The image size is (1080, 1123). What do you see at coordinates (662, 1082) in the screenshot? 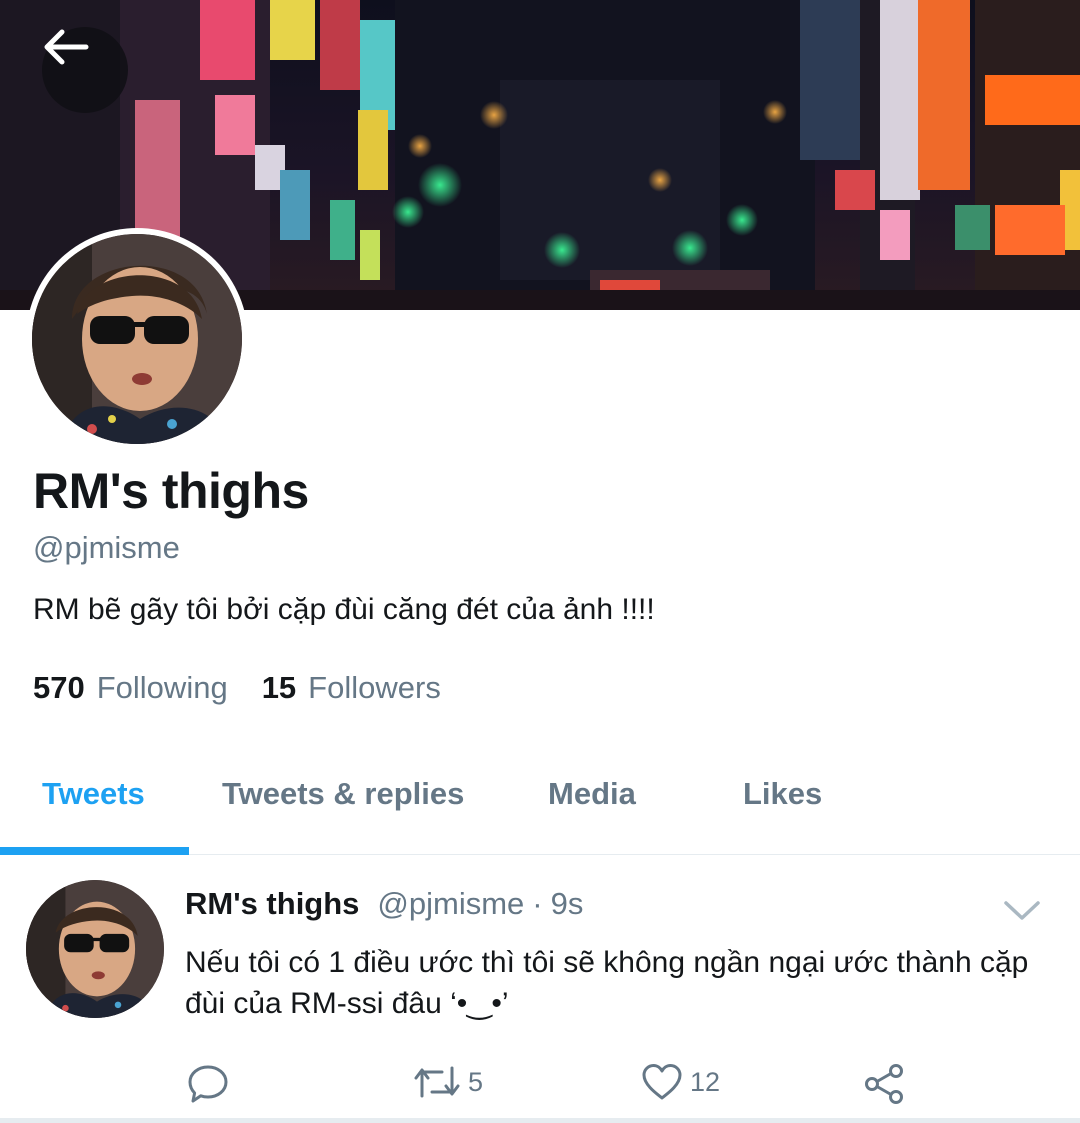
I see `heart-icon` at bounding box center [662, 1082].